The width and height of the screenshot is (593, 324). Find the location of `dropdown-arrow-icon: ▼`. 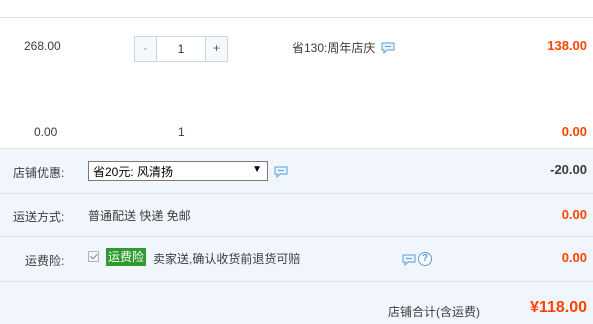

dropdown-arrow-icon: ▼ is located at coordinates (257, 169).